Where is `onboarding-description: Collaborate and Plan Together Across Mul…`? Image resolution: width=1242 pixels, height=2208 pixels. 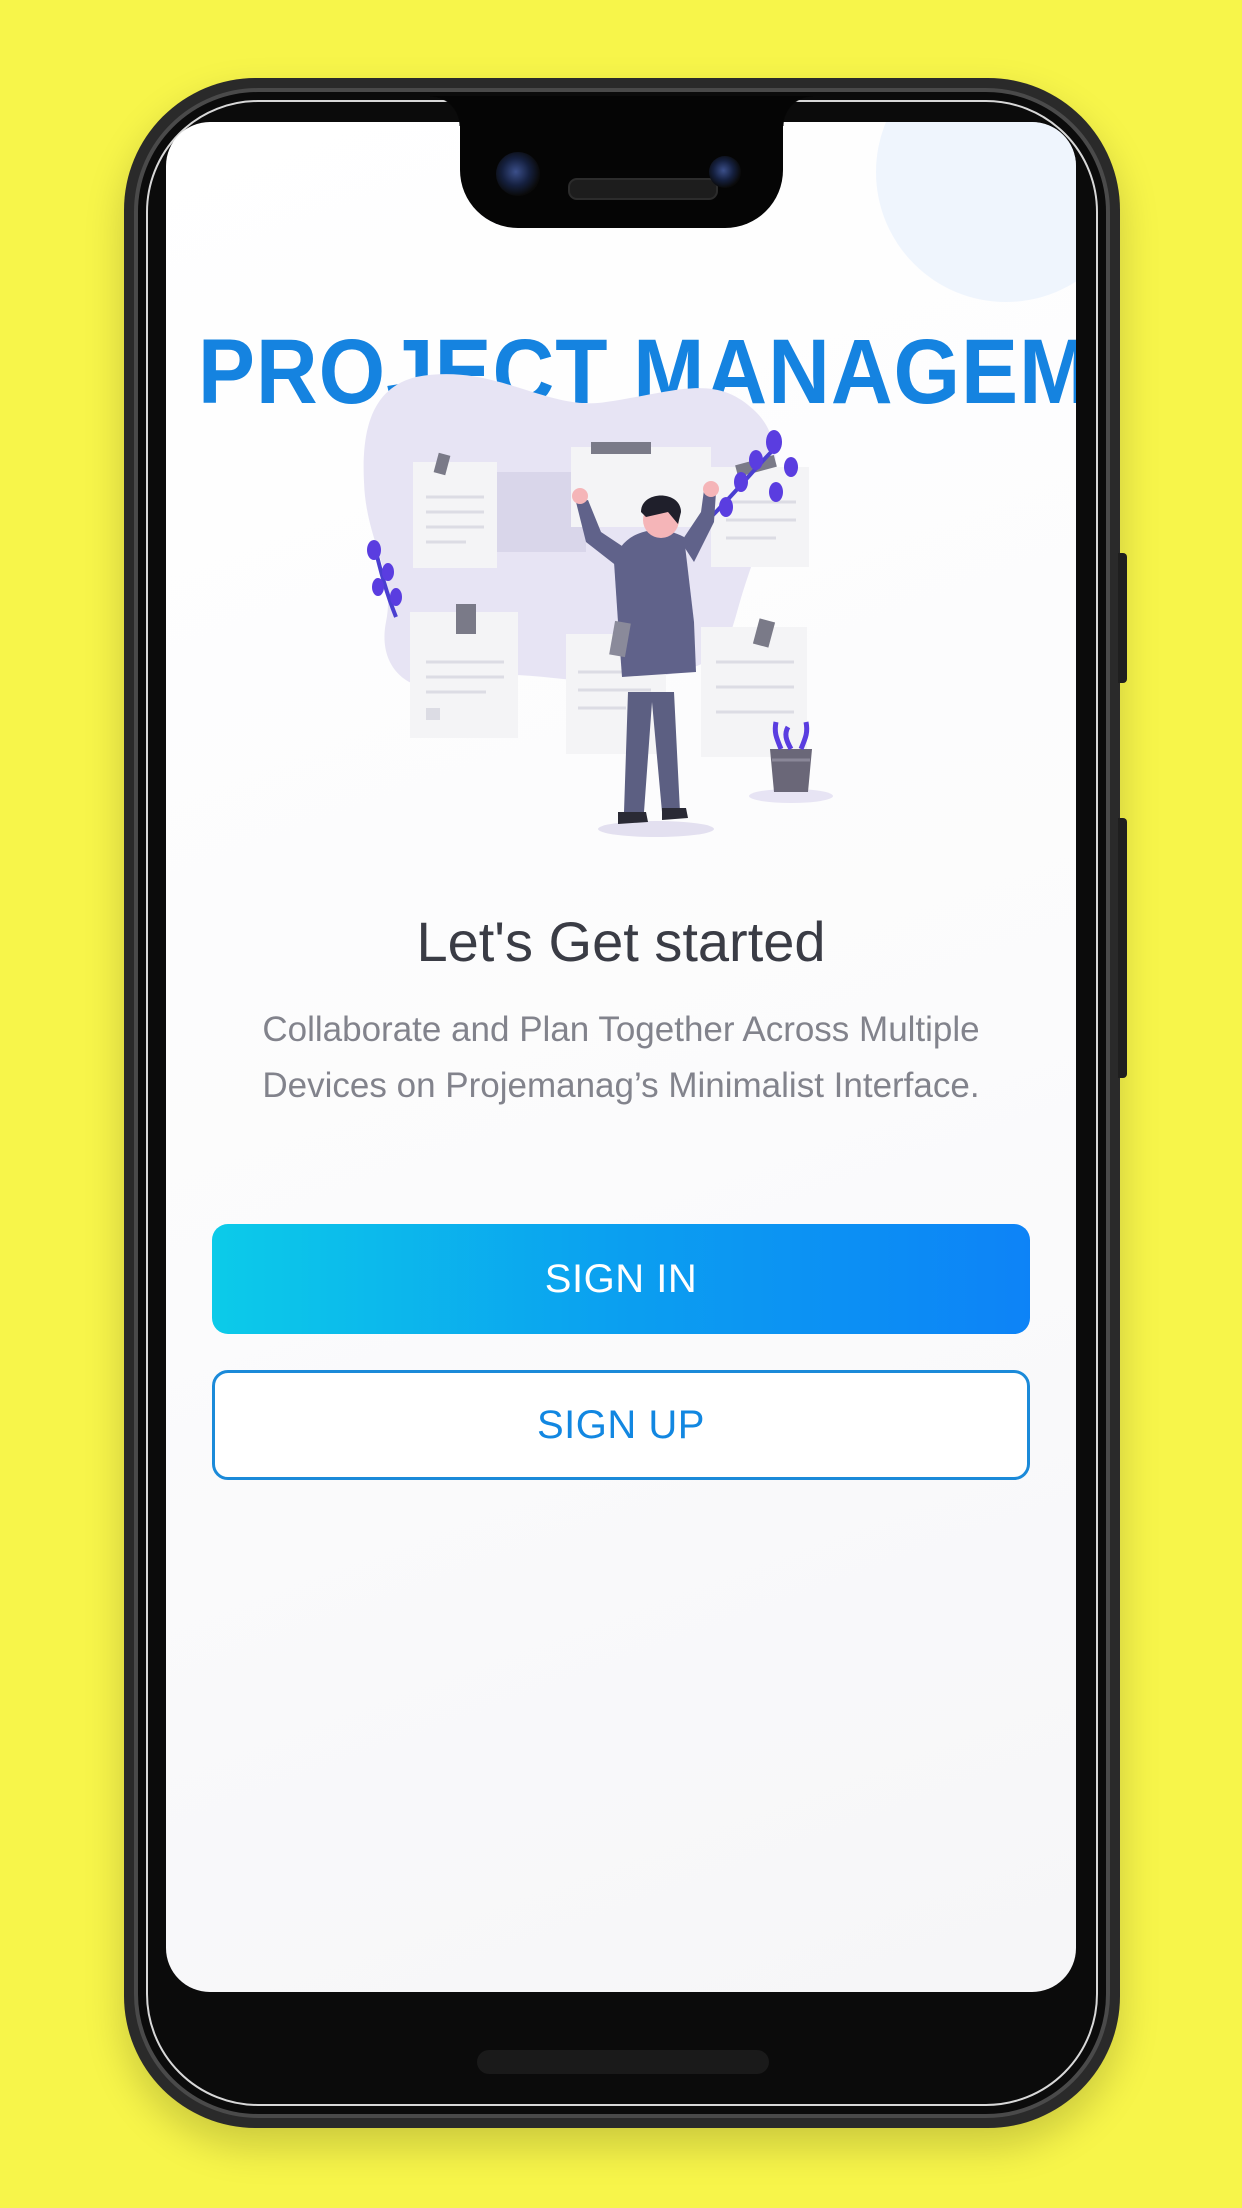
onboarding-description: Collaborate and Plan Together Across Mul… is located at coordinates (621, 1057).